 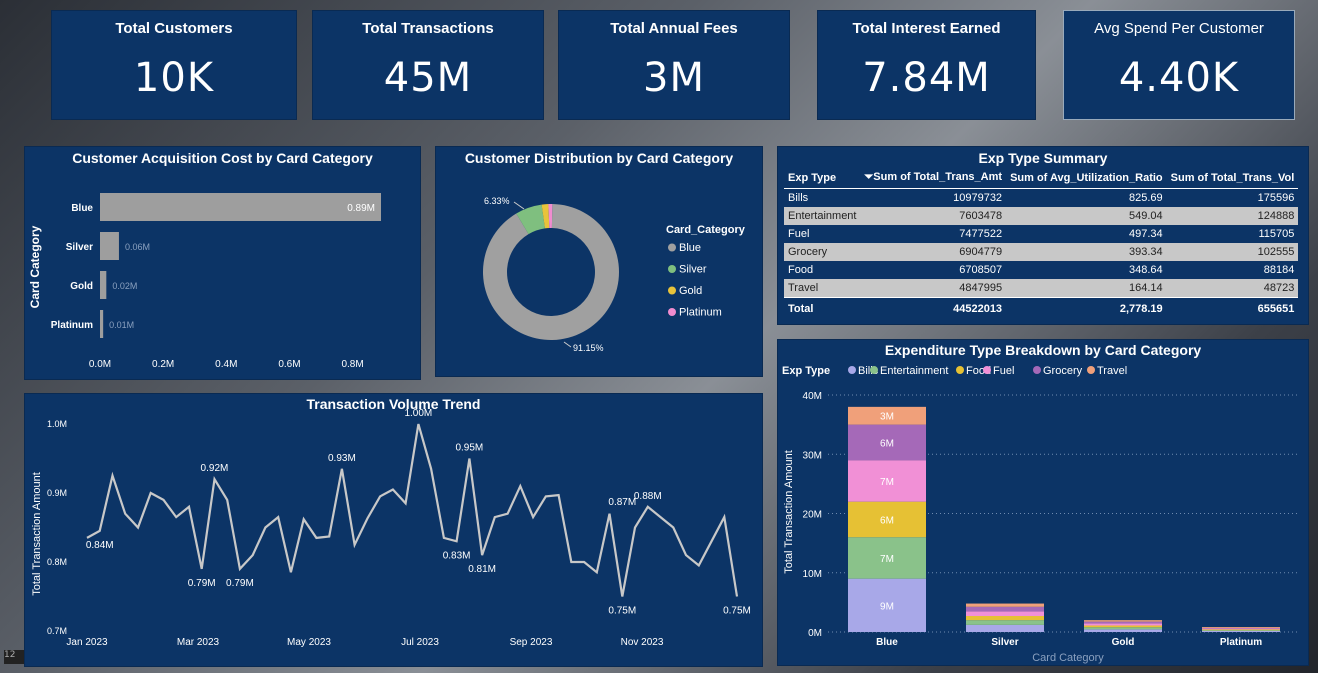 I want to click on x-tick-label: Mar 2023, so click(x=198, y=642).